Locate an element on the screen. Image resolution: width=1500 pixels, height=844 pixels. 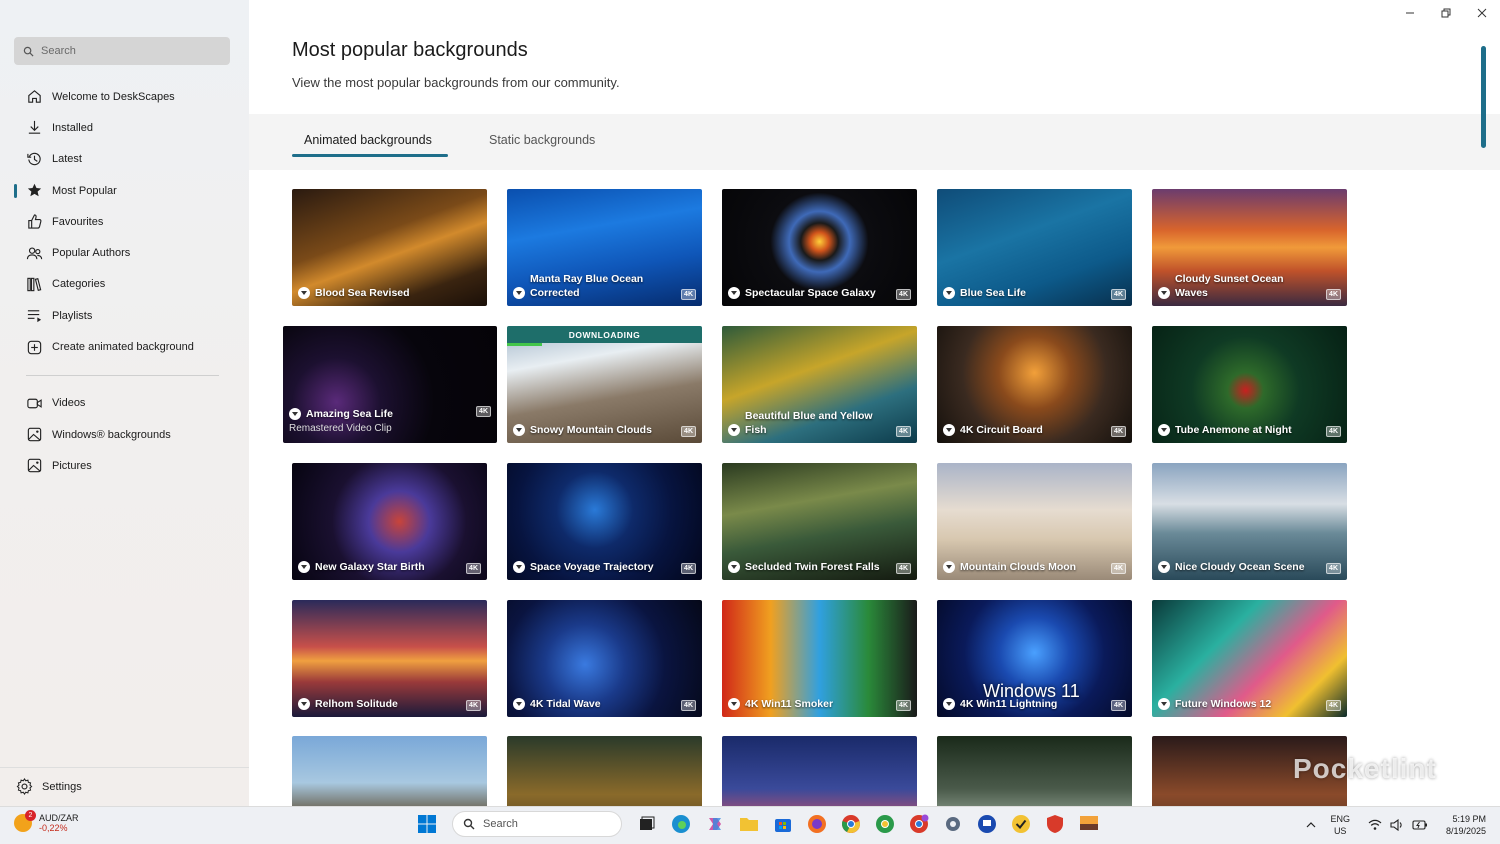
background-tile: Windows 11 4K Win11 Lightning 4K is located at coordinates (1034, 658).